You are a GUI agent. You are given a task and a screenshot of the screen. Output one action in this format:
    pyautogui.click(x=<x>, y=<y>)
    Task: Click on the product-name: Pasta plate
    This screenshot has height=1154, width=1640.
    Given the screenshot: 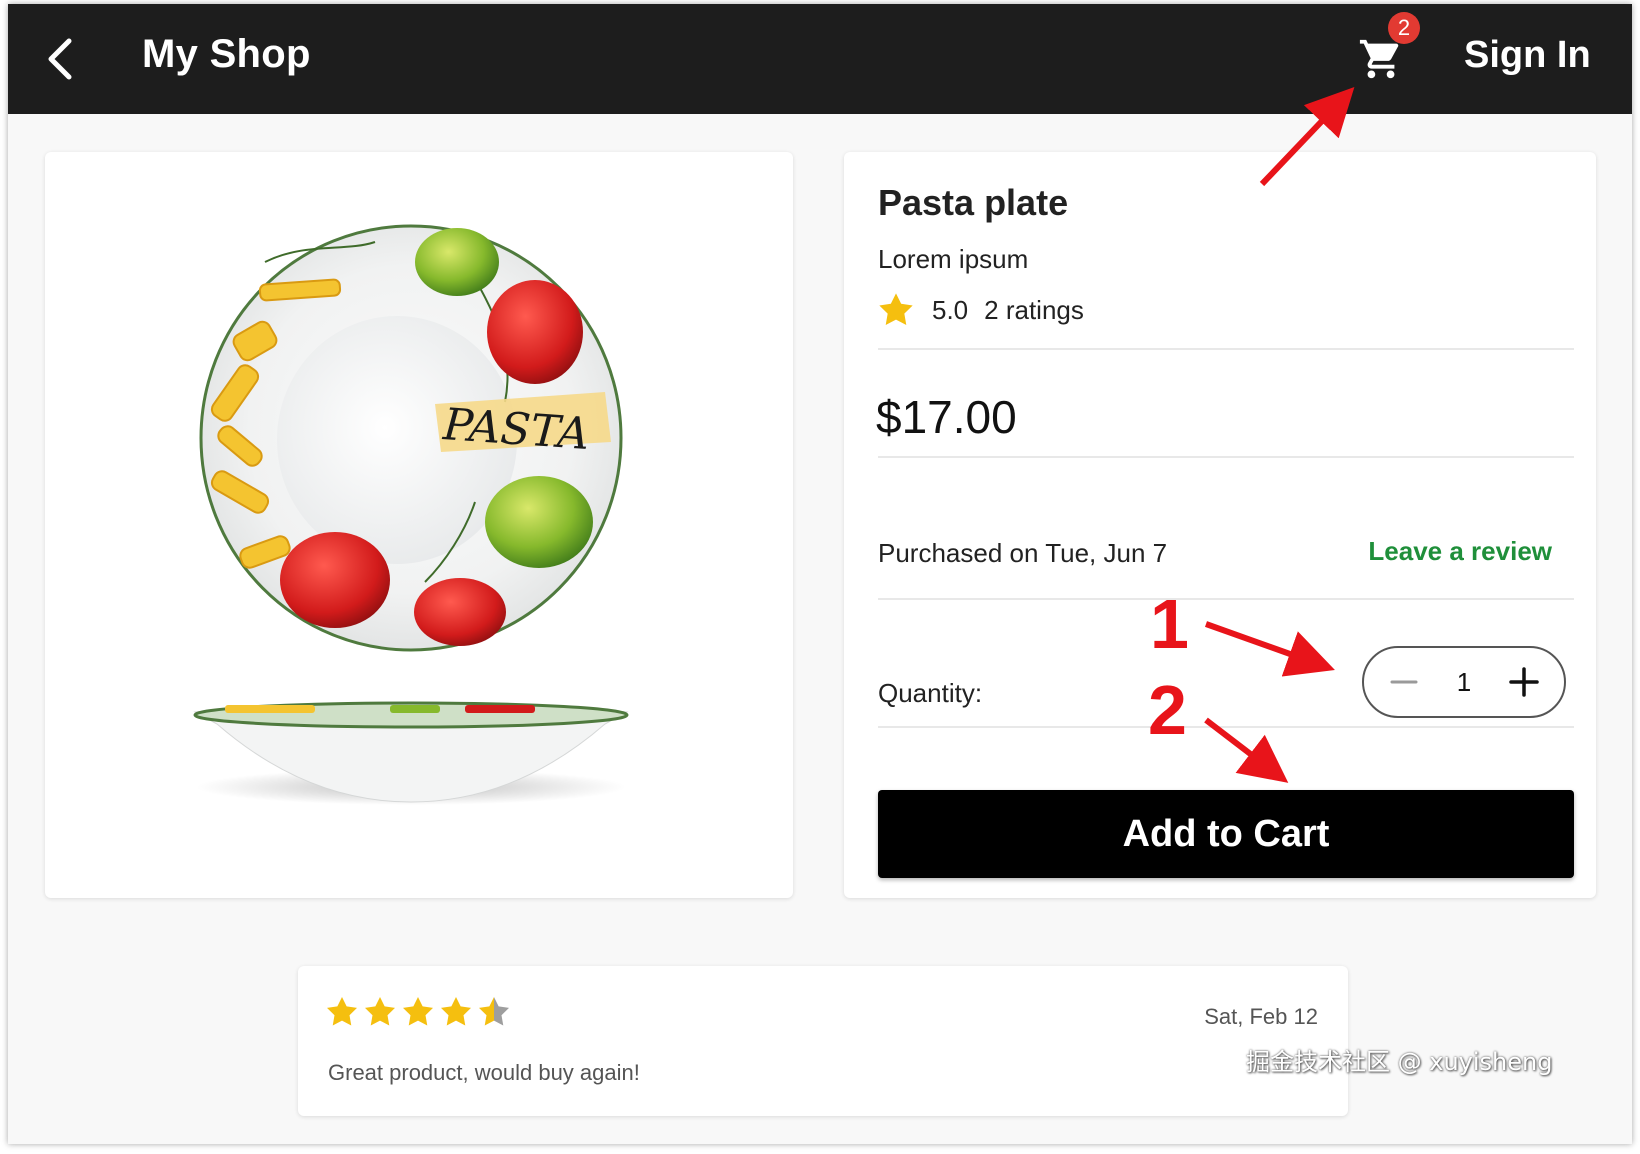 What is the action you would take?
    pyautogui.click(x=973, y=202)
    